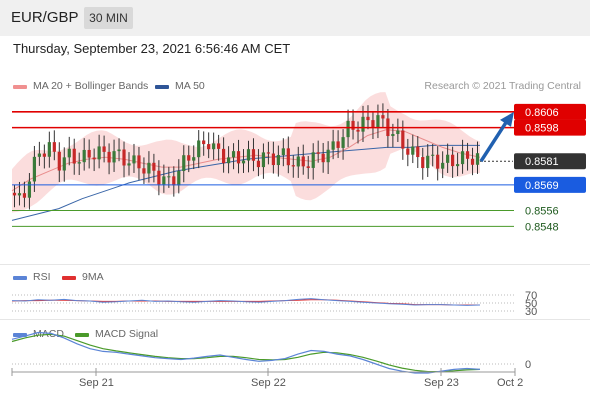 This screenshot has width=590, height=400. I want to click on last-price-label: 0.8581, so click(542, 162).